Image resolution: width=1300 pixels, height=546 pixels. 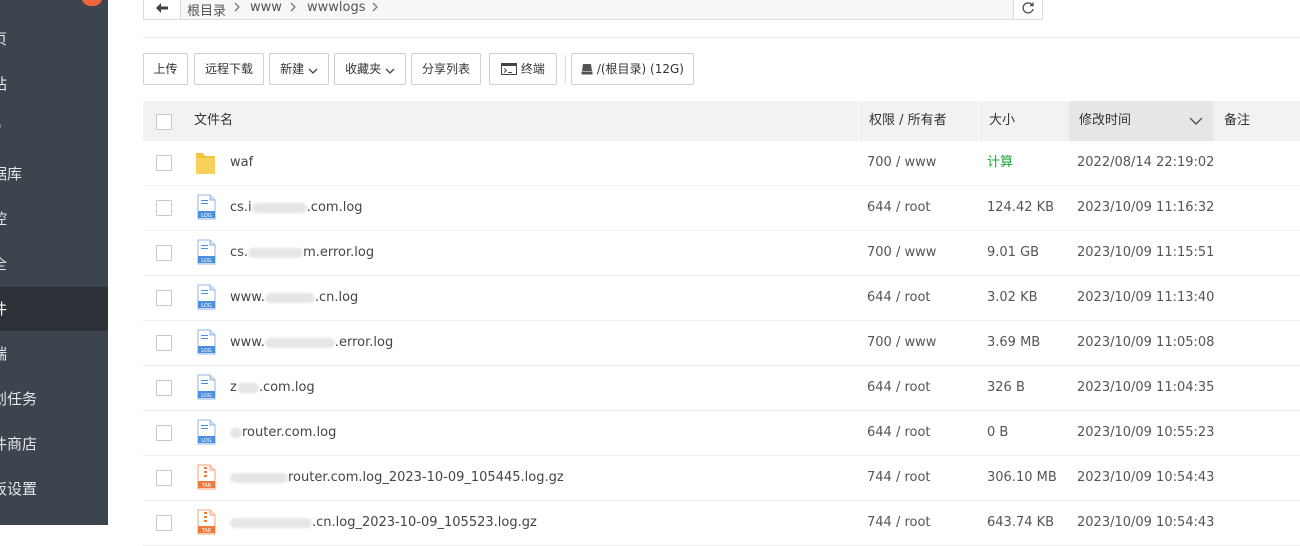 I want to click on file-name: .cn.log_2023-10-09_105523.log.gz, so click(x=383, y=523).